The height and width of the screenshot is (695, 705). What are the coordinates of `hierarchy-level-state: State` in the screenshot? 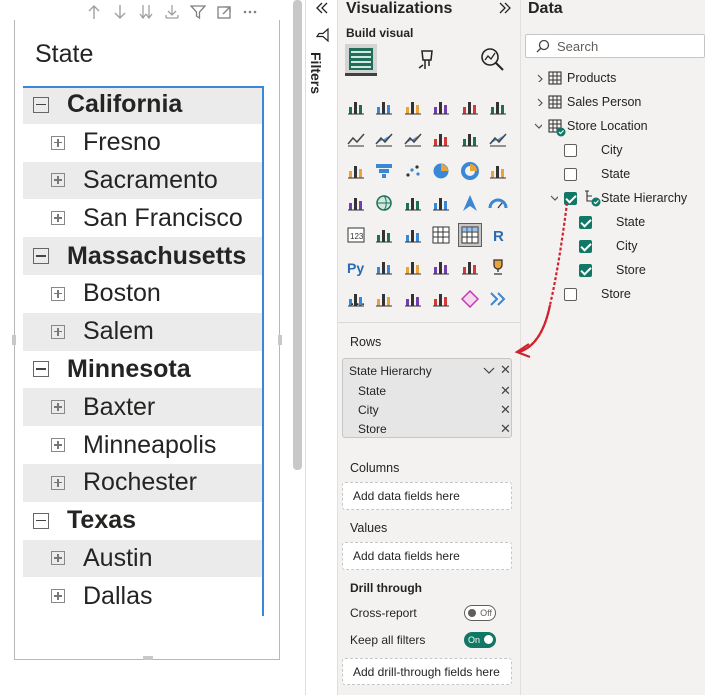 It's located at (630, 222).